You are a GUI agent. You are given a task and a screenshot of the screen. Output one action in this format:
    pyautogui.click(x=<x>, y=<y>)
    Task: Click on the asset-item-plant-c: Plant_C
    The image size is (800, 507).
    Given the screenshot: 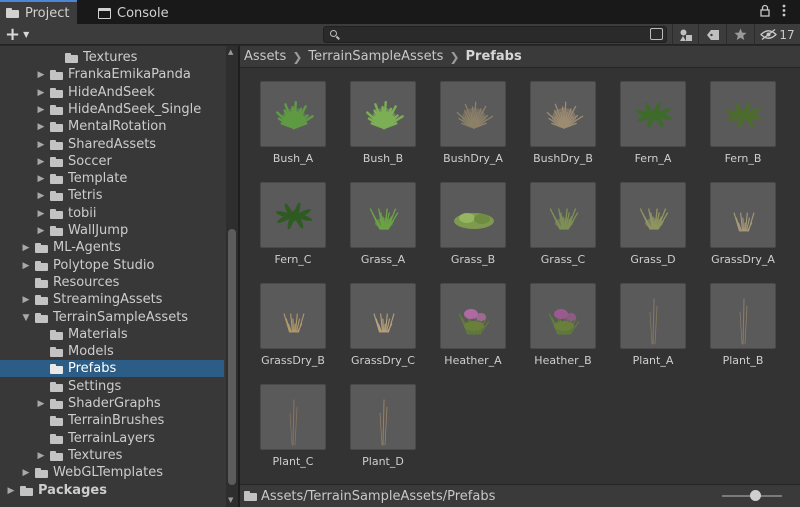 What is the action you would take?
    pyautogui.click(x=290, y=421)
    